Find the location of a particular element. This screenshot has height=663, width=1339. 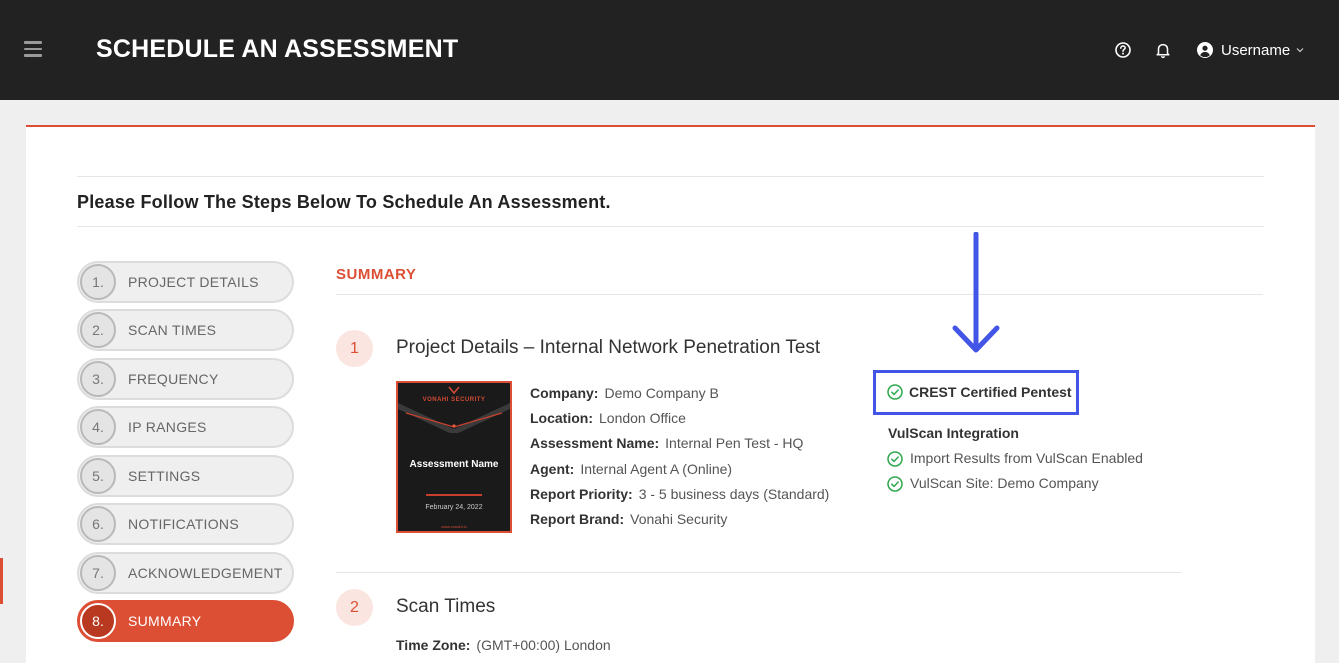

step-label: NOTIFICATIONS is located at coordinates (183, 524).